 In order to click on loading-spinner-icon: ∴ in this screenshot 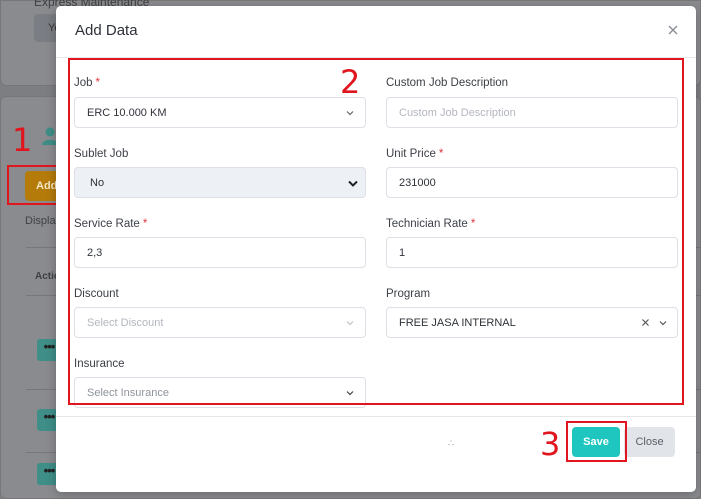, I will do `click(451, 443)`.